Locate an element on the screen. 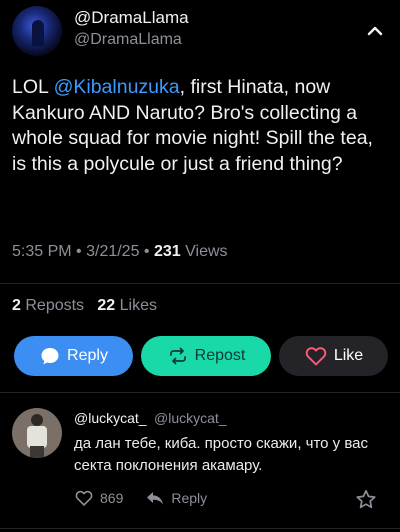  reply-arrow-icon is located at coordinates (155, 498).